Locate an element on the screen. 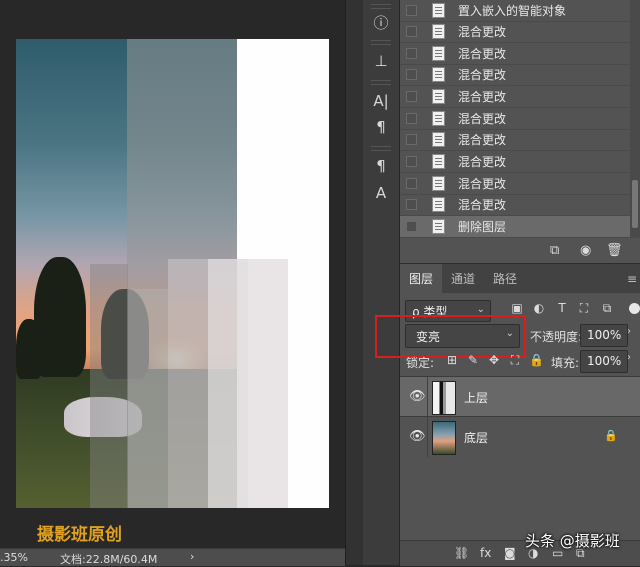 This screenshot has width=640, height=567. tab-channels: 通道 is located at coordinates (463, 278).